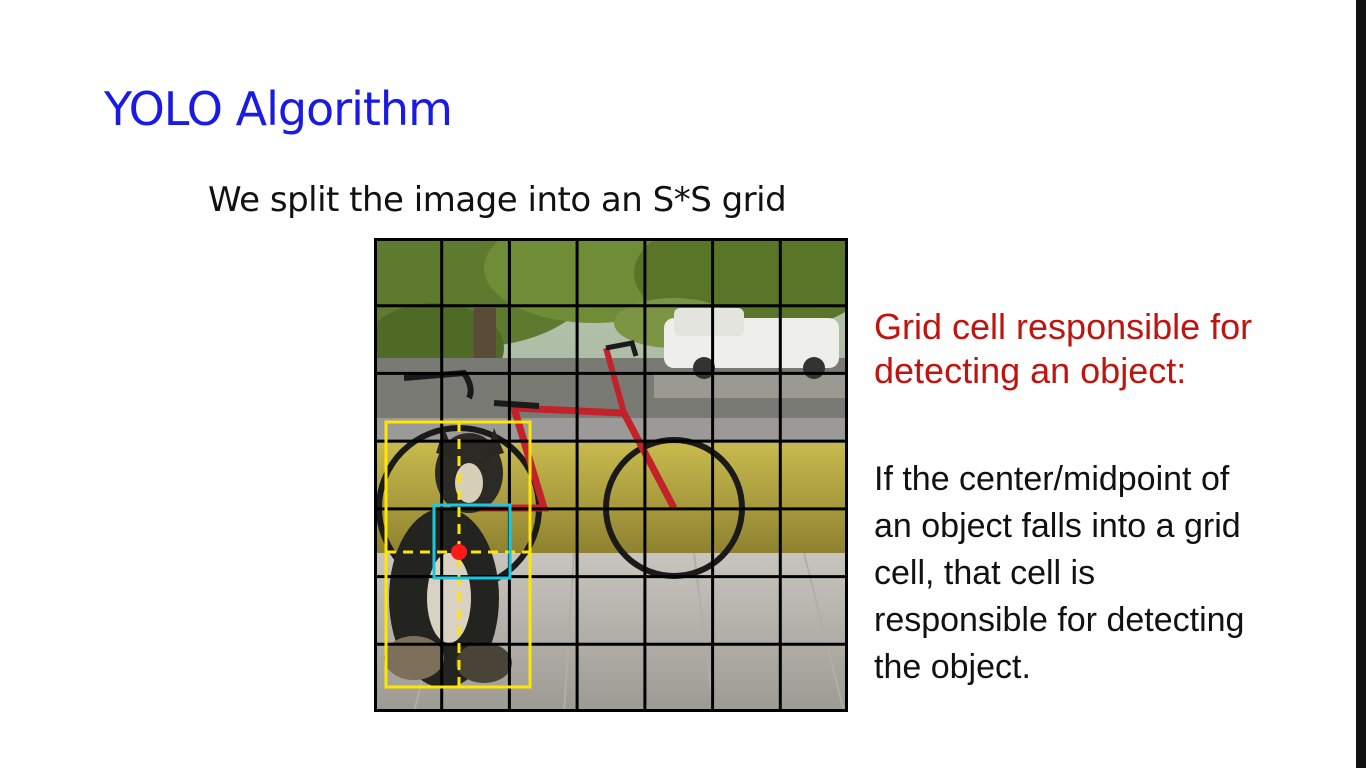 This screenshot has height=768, width=1366. Describe the element at coordinates (1361, 384) in the screenshot. I see `slide-edge-divider` at that location.